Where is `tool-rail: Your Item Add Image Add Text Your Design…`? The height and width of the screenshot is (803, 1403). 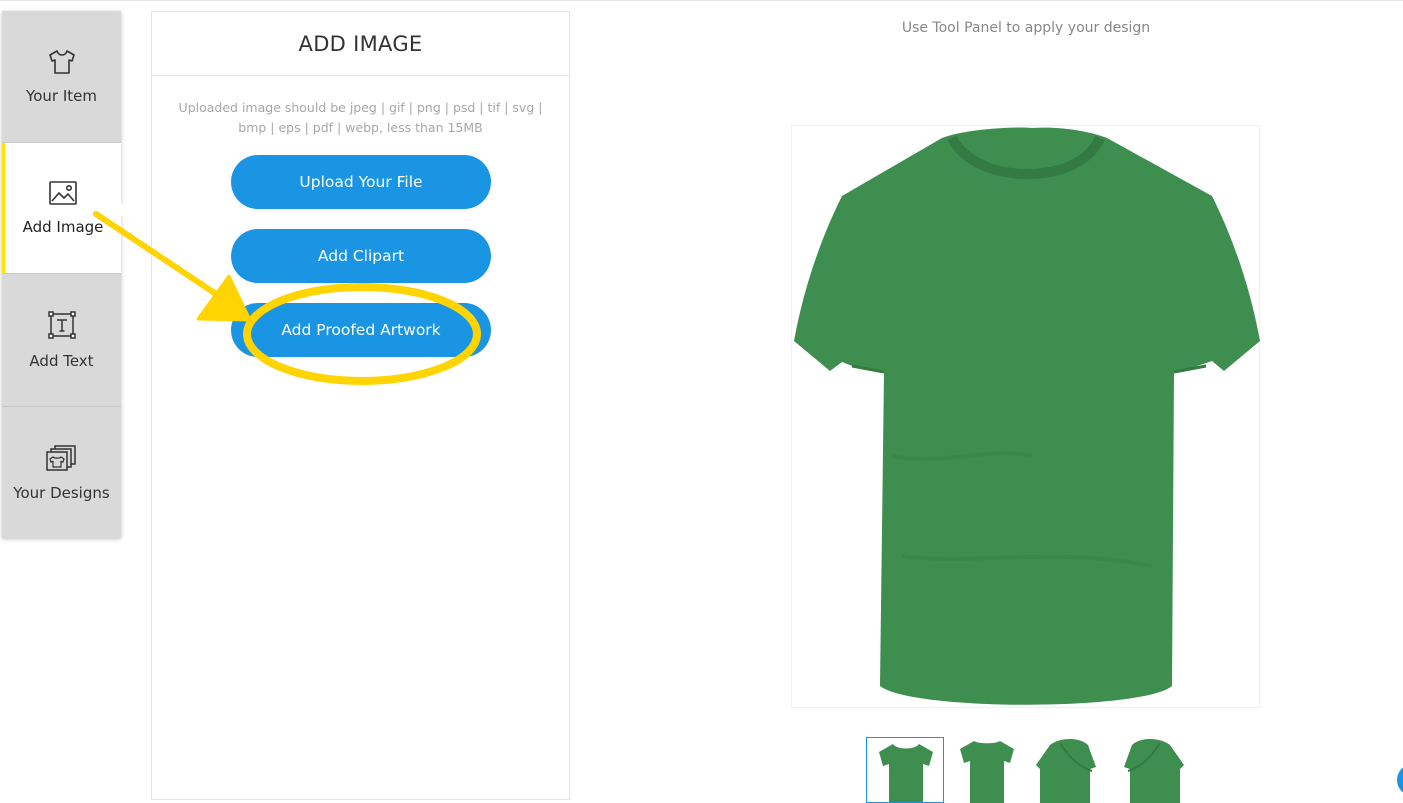
tool-rail: Your Item Add Image Add Text Your Design… is located at coordinates (65, 274).